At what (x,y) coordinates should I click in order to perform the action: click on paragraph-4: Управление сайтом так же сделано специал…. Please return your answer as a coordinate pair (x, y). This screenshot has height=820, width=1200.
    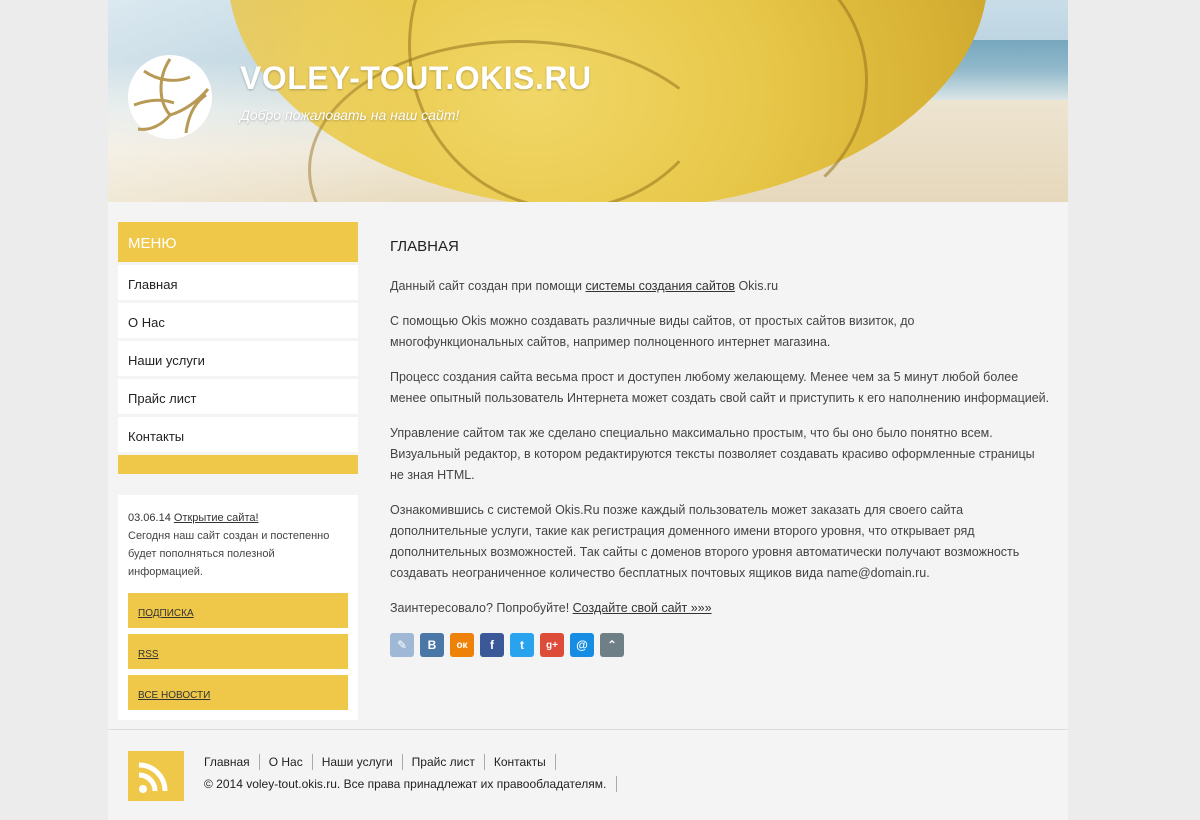
    Looking at the image, I should click on (712, 454).